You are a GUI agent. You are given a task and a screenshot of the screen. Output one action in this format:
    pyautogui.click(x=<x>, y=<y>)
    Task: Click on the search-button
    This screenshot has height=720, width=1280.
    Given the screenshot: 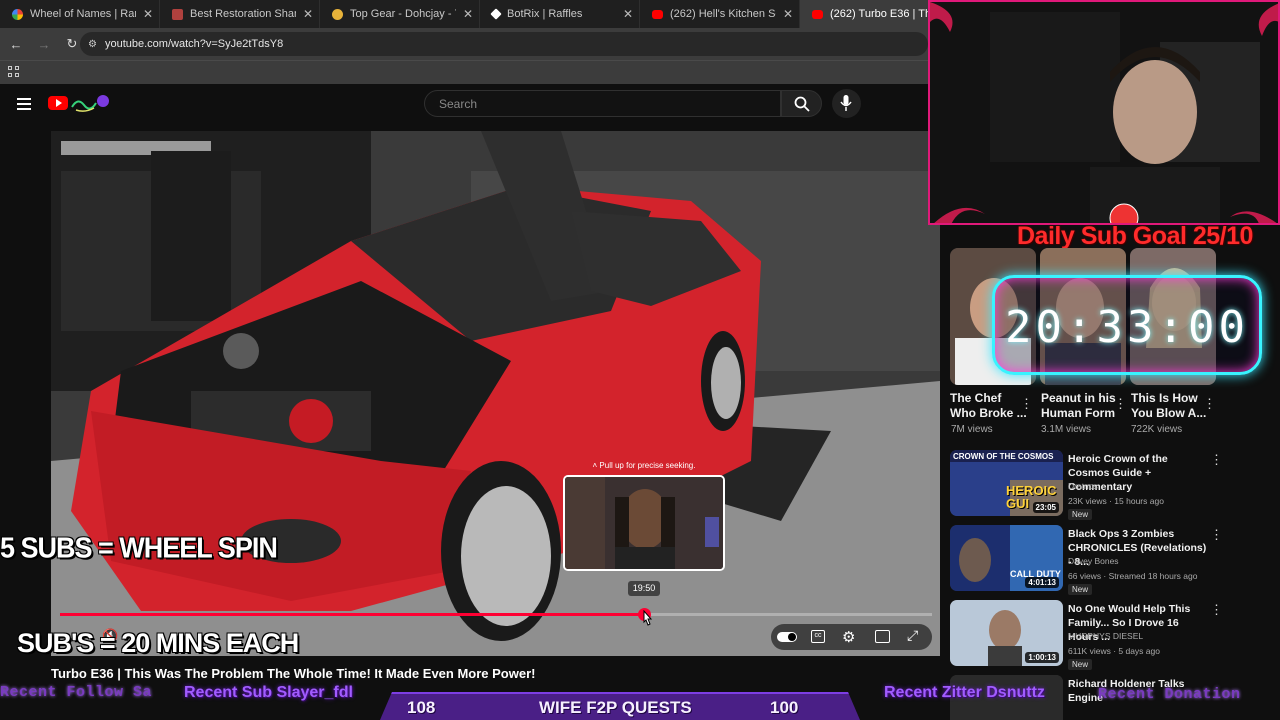 What is the action you would take?
    pyautogui.click(x=801, y=103)
    